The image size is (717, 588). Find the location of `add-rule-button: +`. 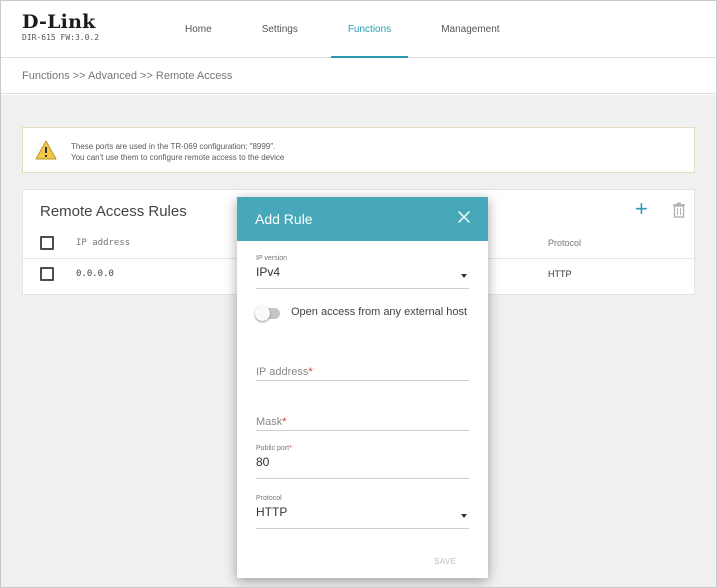

add-rule-button: + is located at coordinates (641, 209).